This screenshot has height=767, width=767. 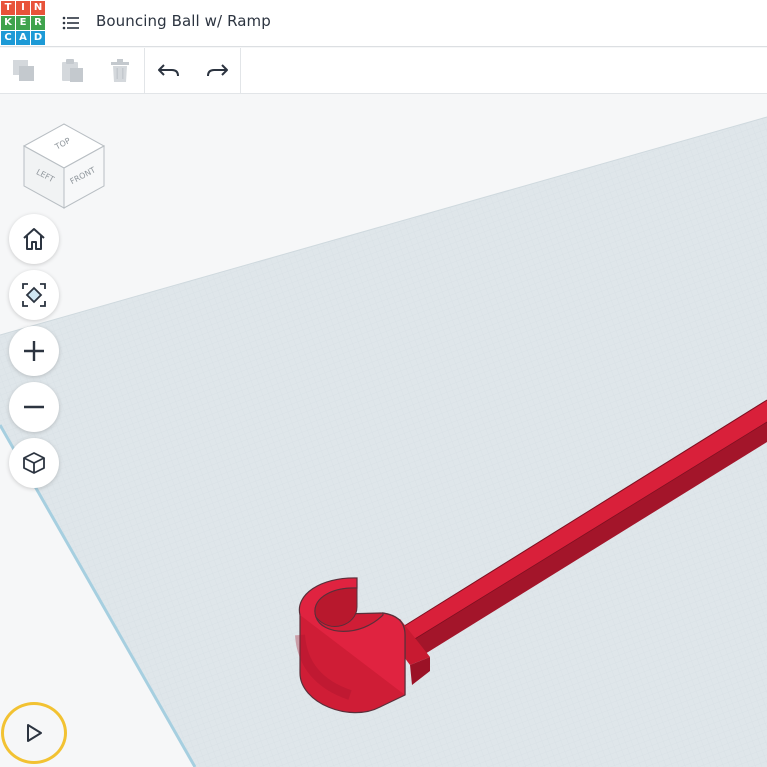 I want to click on undo-button, so click(x=169, y=71).